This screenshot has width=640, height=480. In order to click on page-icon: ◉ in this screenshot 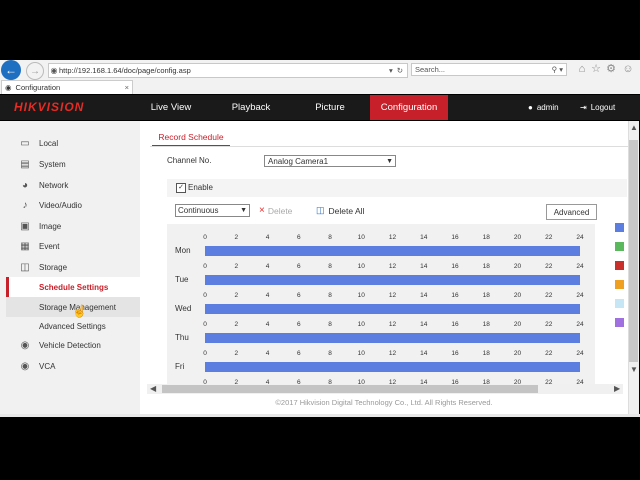, I will do `click(54, 70)`.